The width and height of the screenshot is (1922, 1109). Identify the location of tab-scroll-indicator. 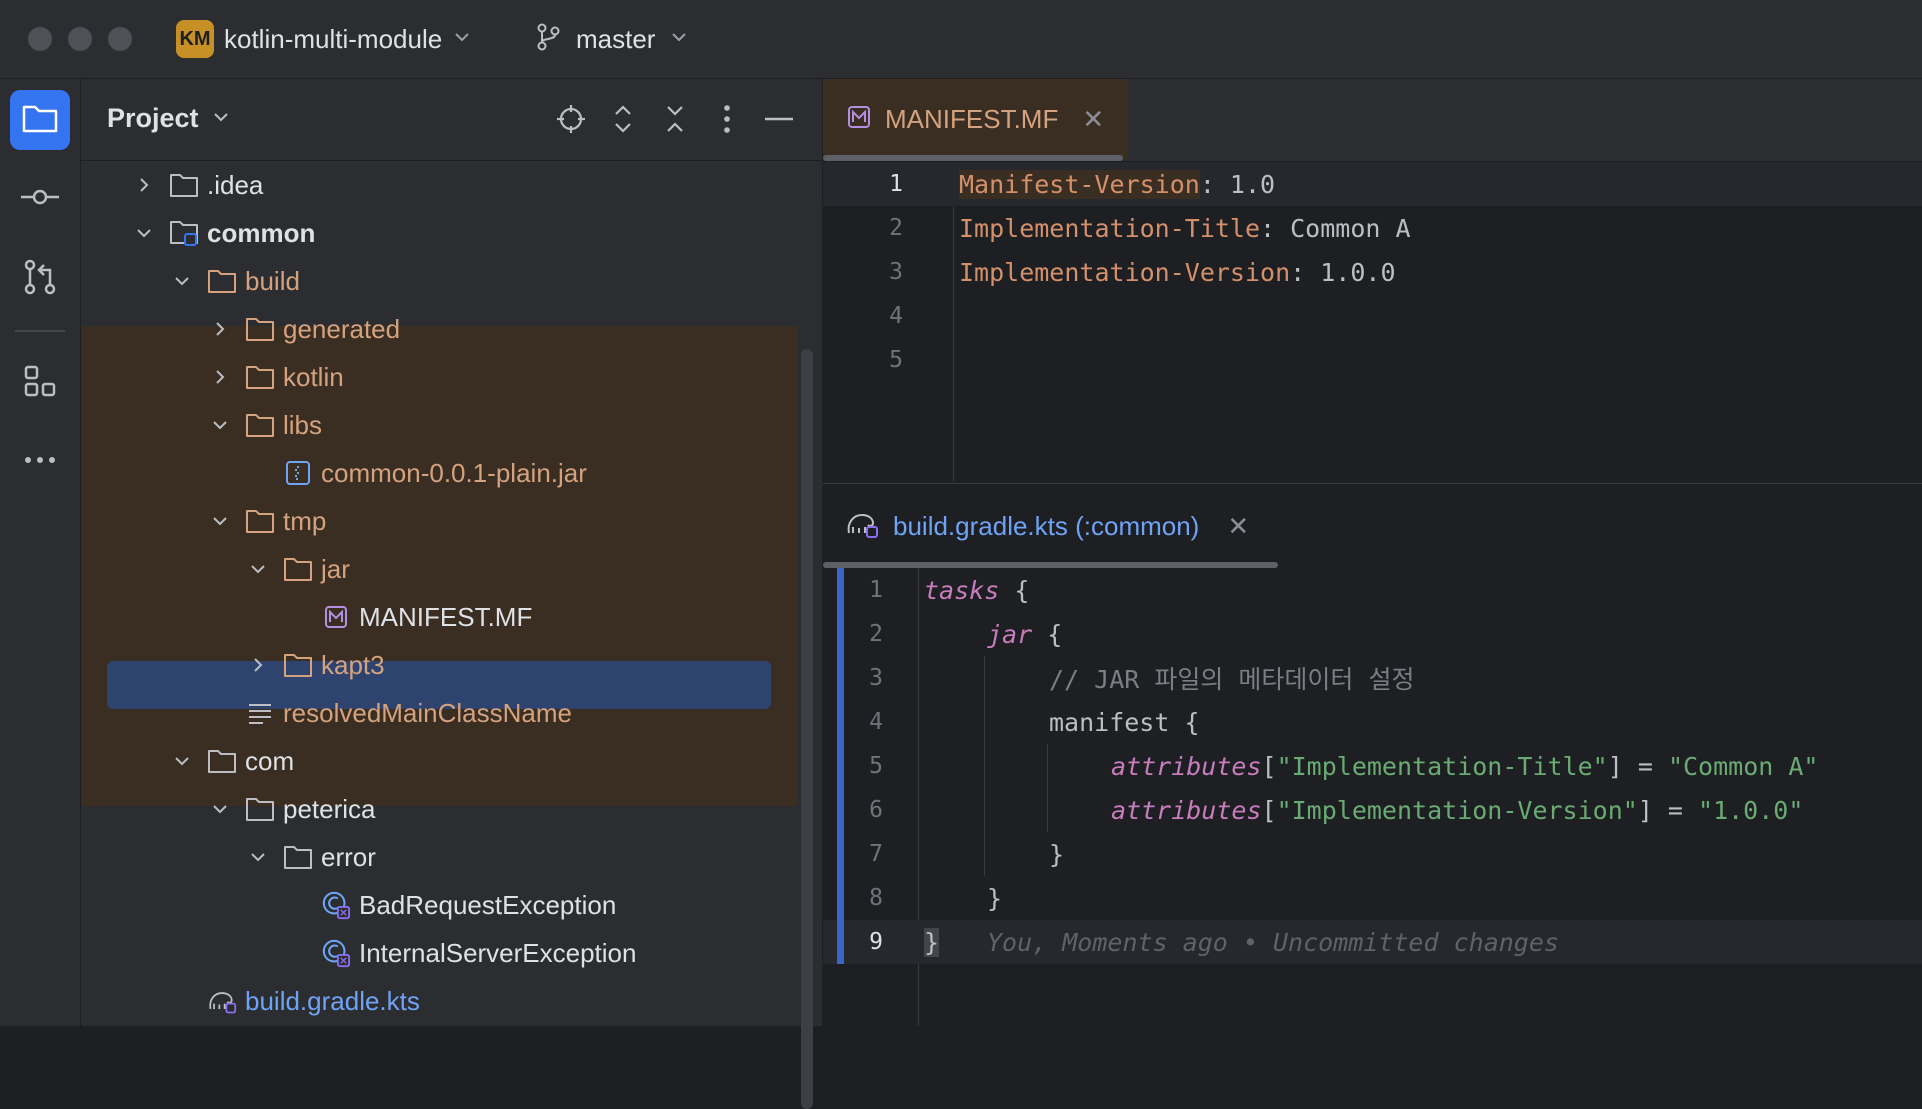
(973, 158).